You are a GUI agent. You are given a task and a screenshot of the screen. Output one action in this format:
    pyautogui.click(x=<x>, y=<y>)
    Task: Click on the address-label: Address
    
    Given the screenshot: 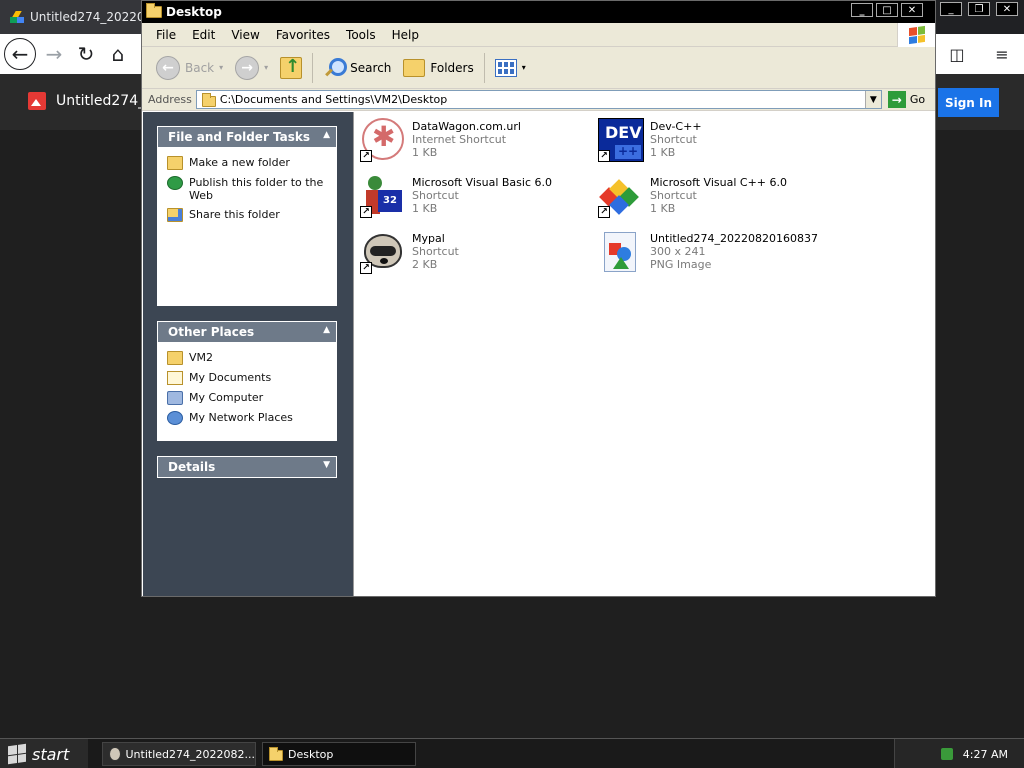 What is the action you would take?
    pyautogui.click(x=170, y=99)
    